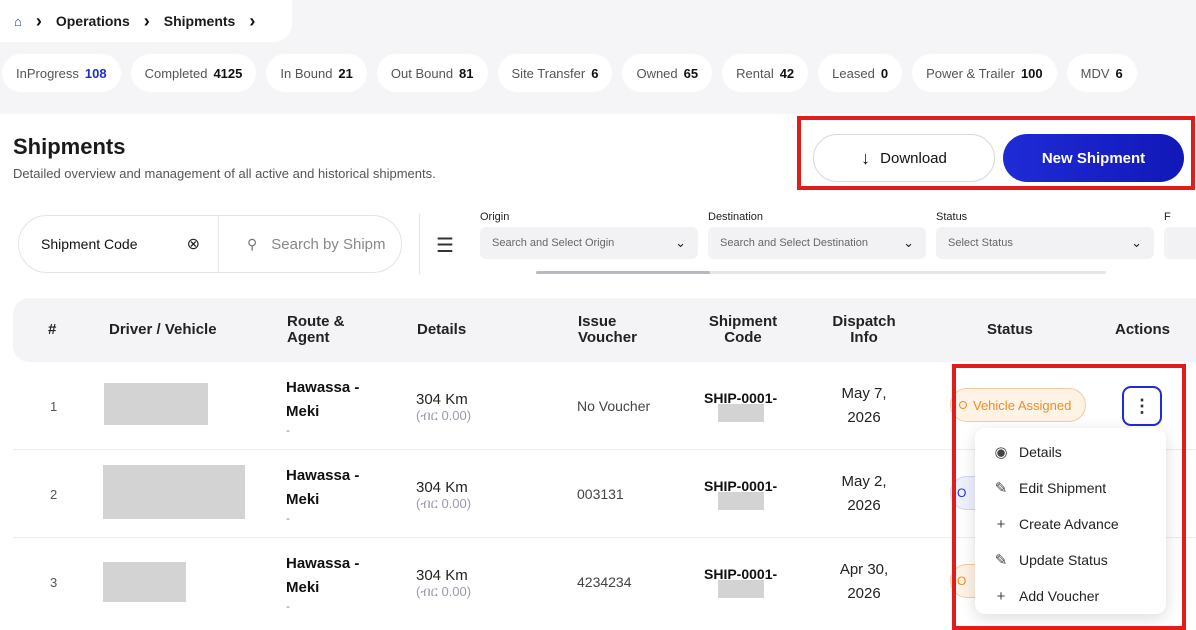 The height and width of the screenshot is (630, 1196). What do you see at coordinates (1143, 329) in the screenshot?
I see `th-actions: Actions` at bounding box center [1143, 329].